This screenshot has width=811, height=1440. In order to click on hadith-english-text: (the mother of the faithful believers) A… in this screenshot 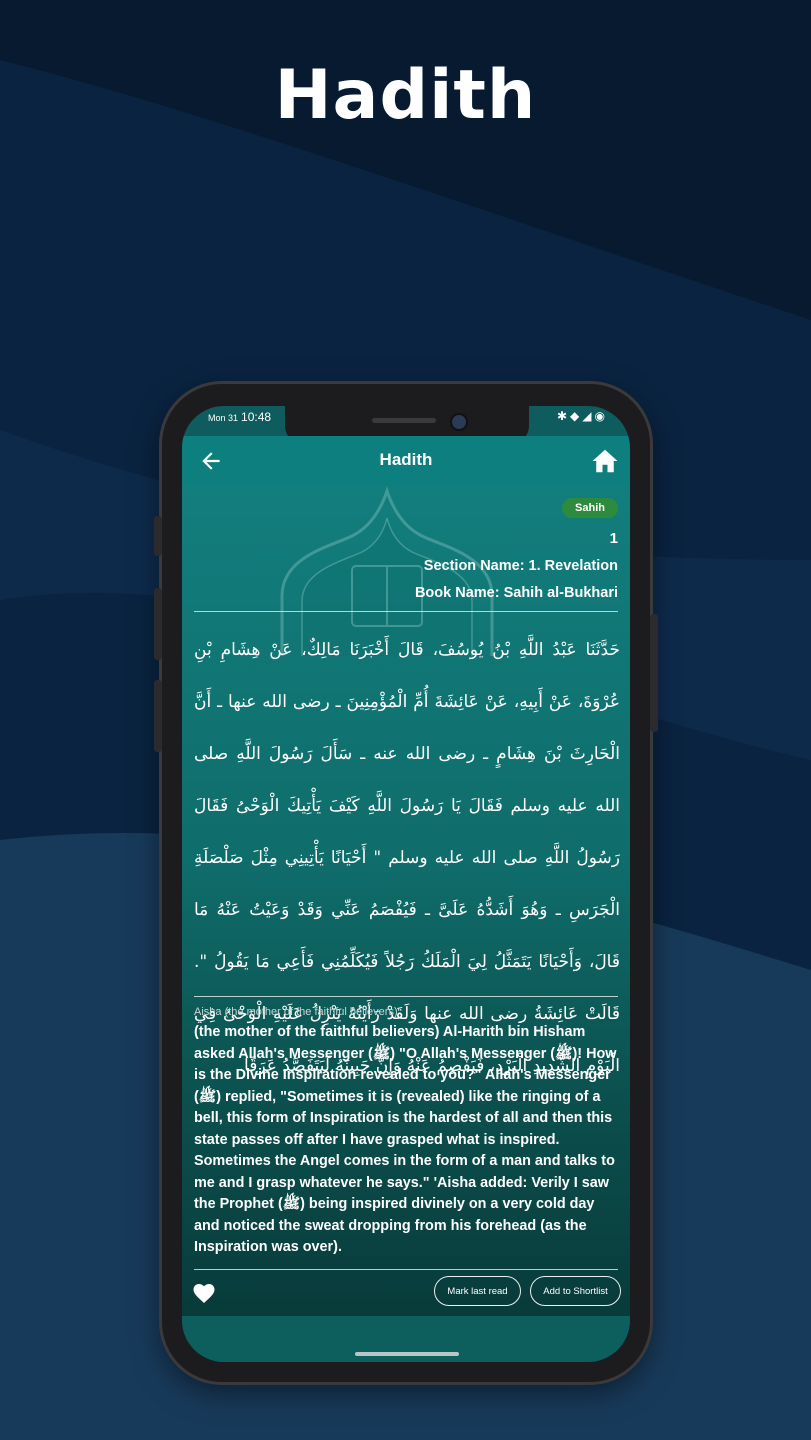, I will do `click(405, 1139)`.